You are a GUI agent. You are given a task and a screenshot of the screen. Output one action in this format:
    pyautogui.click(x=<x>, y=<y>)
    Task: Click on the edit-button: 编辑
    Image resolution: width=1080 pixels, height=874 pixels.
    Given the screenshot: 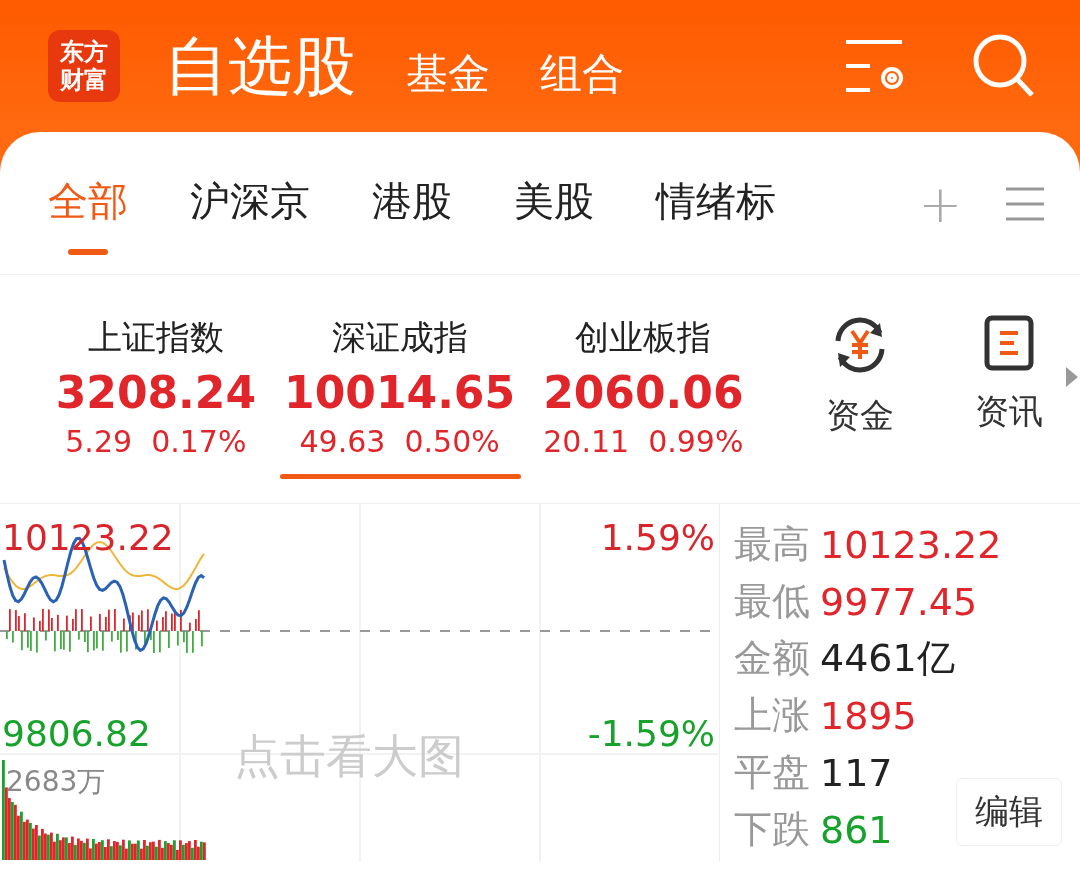 What is the action you would take?
    pyautogui.click(x=1009, y=812)
    